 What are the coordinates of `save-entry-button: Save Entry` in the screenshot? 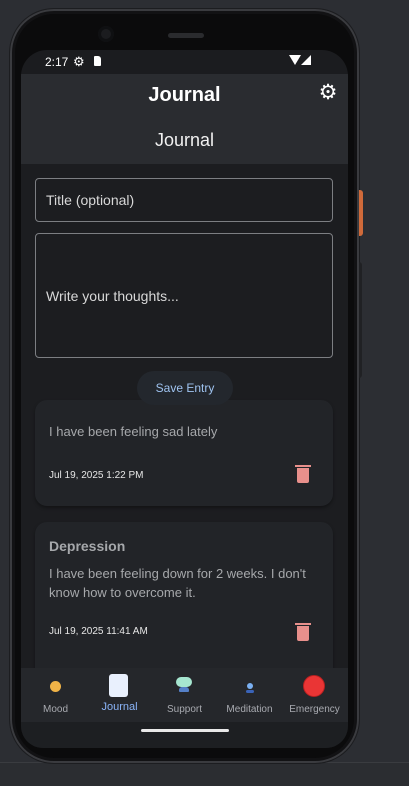 It's located at (185, 388).